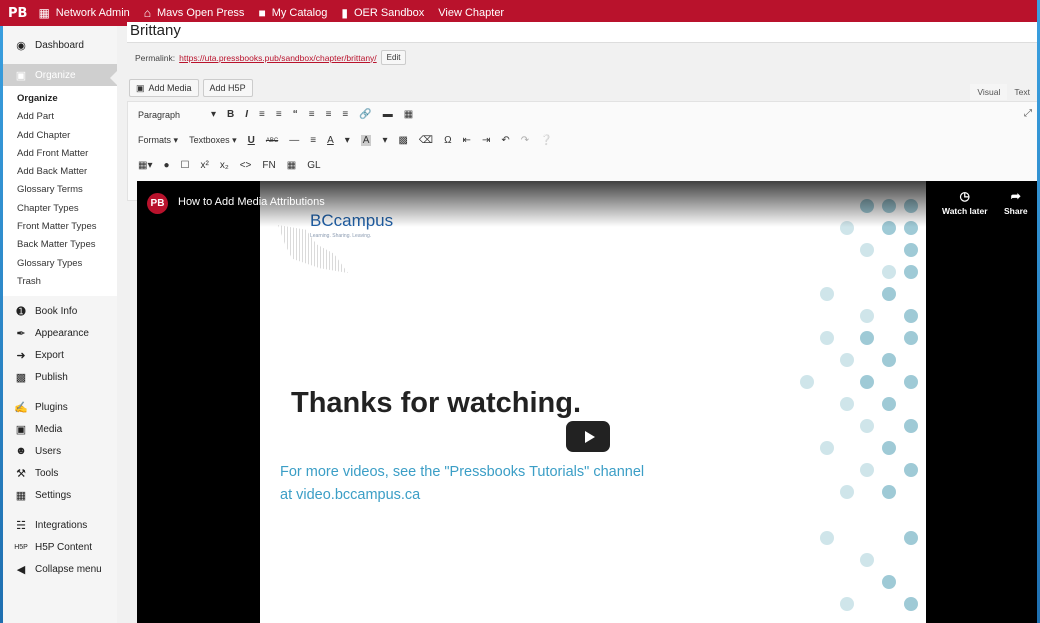 The image size is (1040, 623). What do you see at coordinates (272, 141) in the screenshot?
I see `strikethrough-icon: ABC` at bounding box center [272, 141].